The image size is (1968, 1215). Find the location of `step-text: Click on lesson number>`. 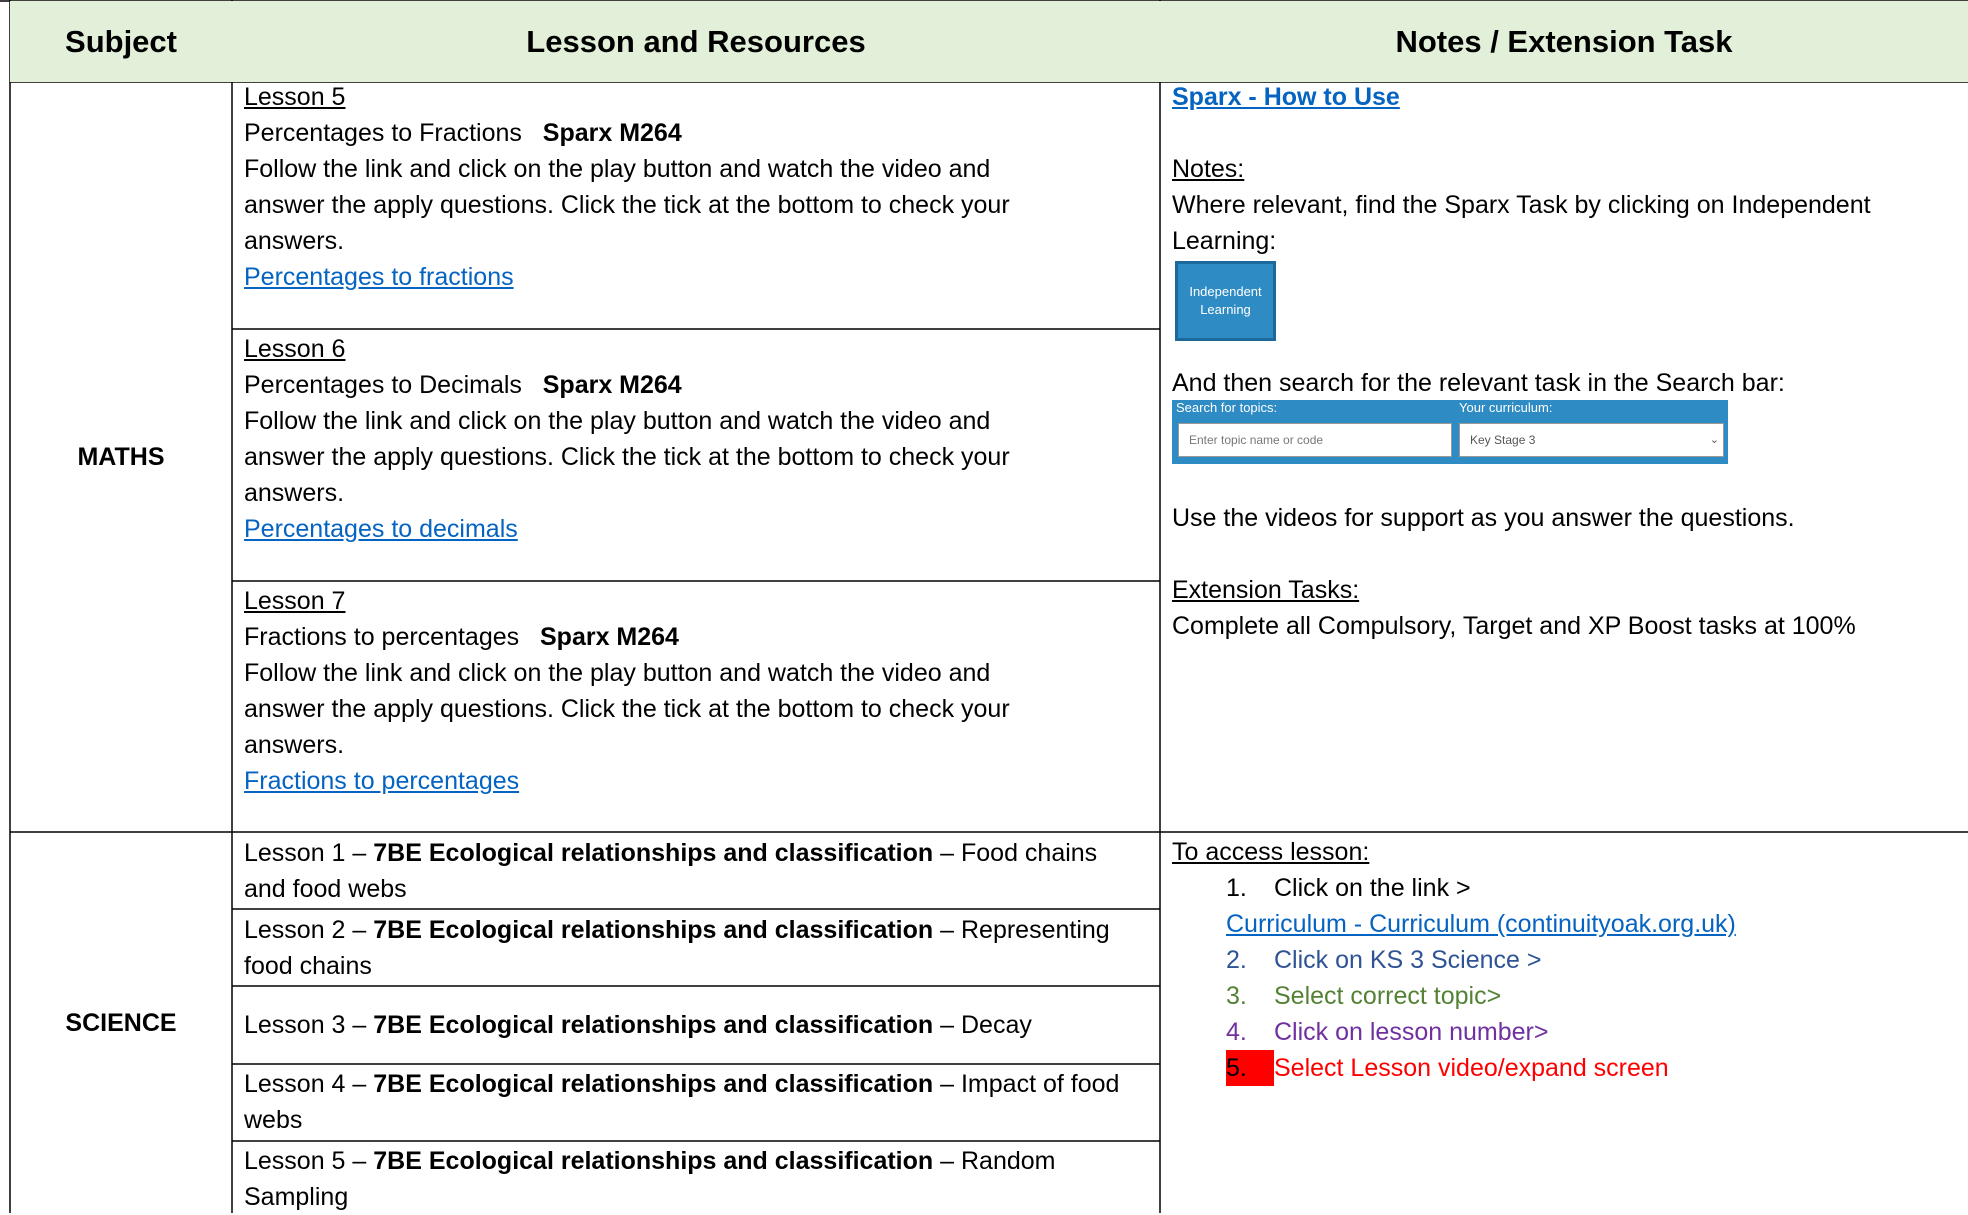

step-text: Click on lesson number> is located at coordinates (1411, 1032).